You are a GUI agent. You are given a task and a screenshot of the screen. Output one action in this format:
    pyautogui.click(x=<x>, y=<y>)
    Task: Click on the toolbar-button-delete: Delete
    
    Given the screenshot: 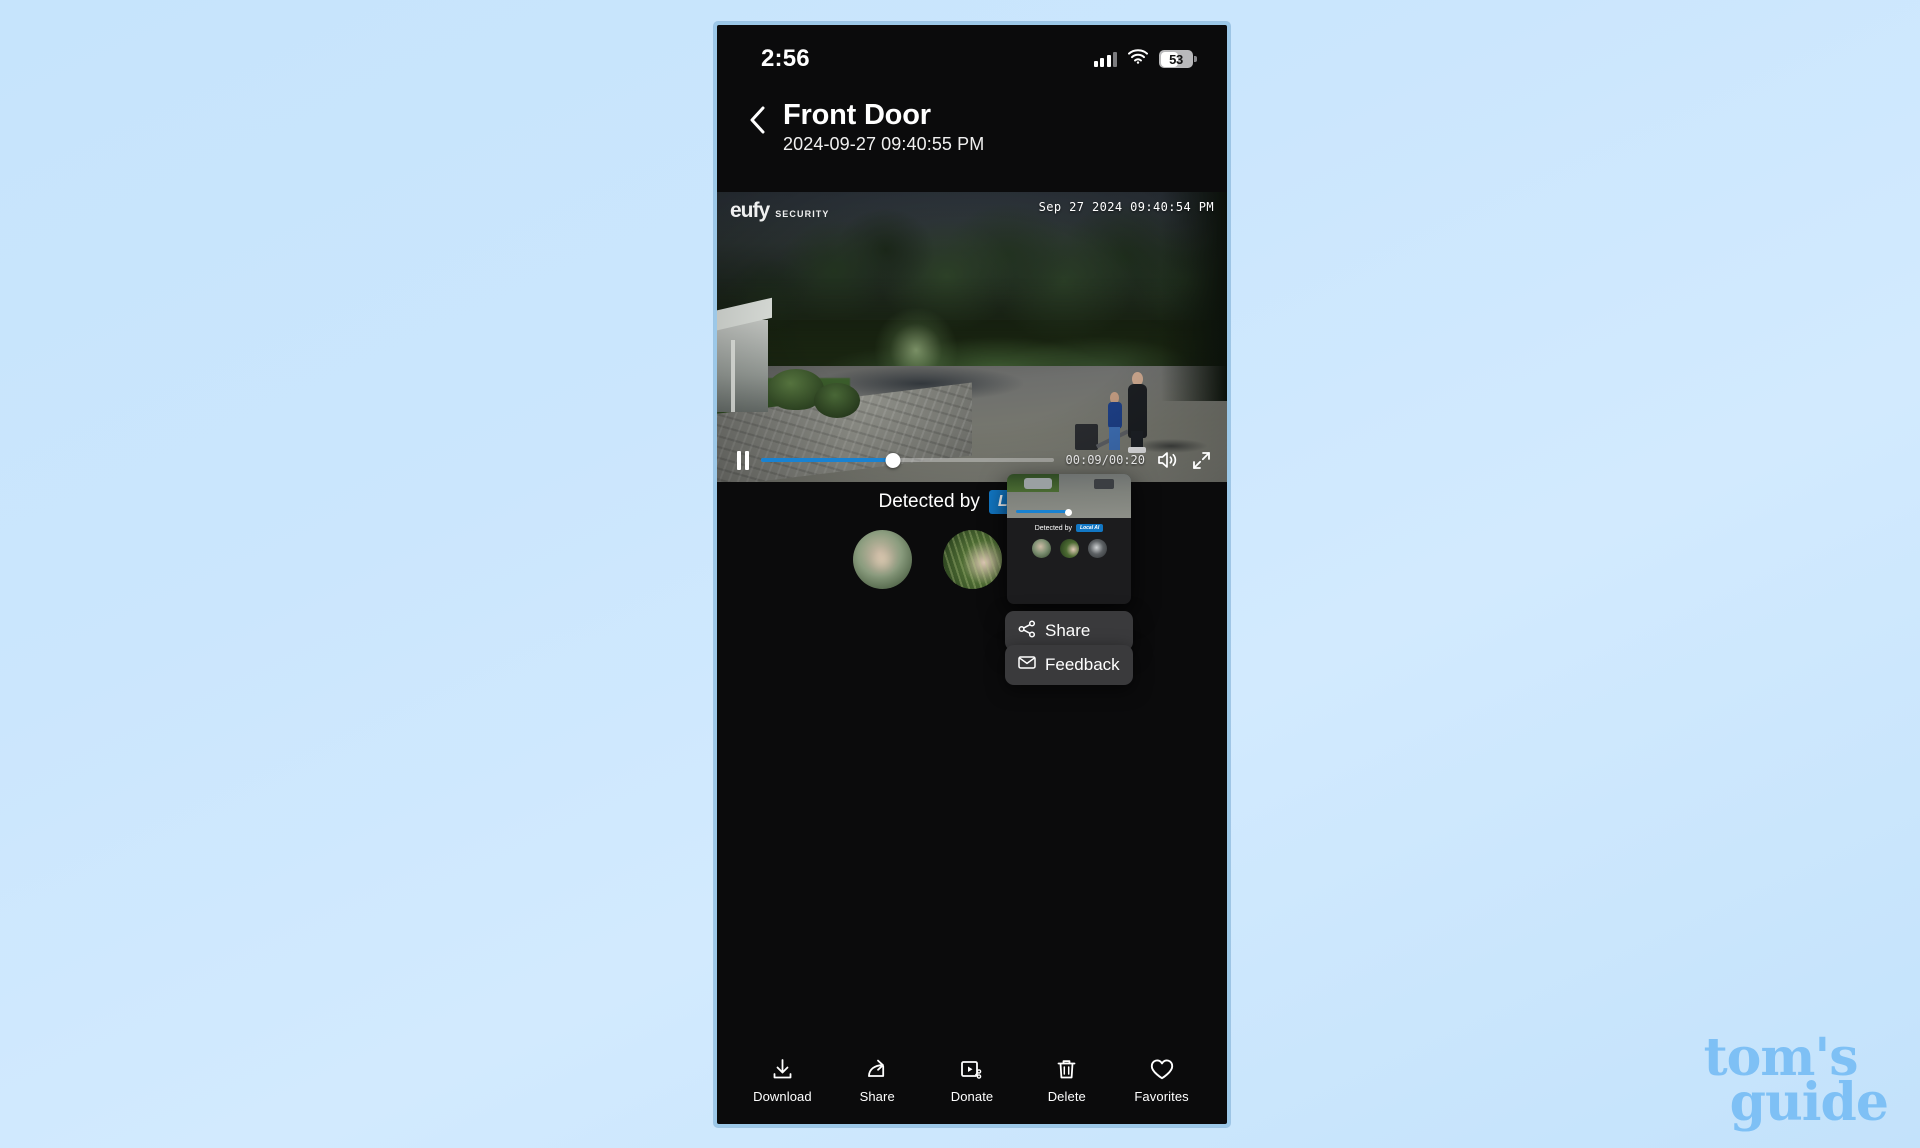 What is the action you would take?
    pyautogui.click(x=1067, y=1080)
    